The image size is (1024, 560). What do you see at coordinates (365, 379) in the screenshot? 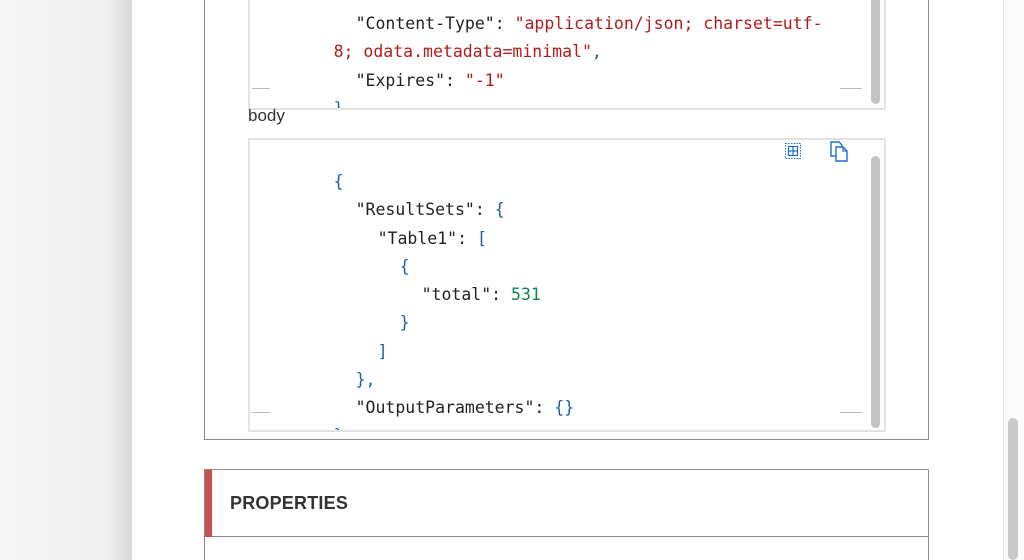
I see `code-line: },` at bounding box center [365, 379].